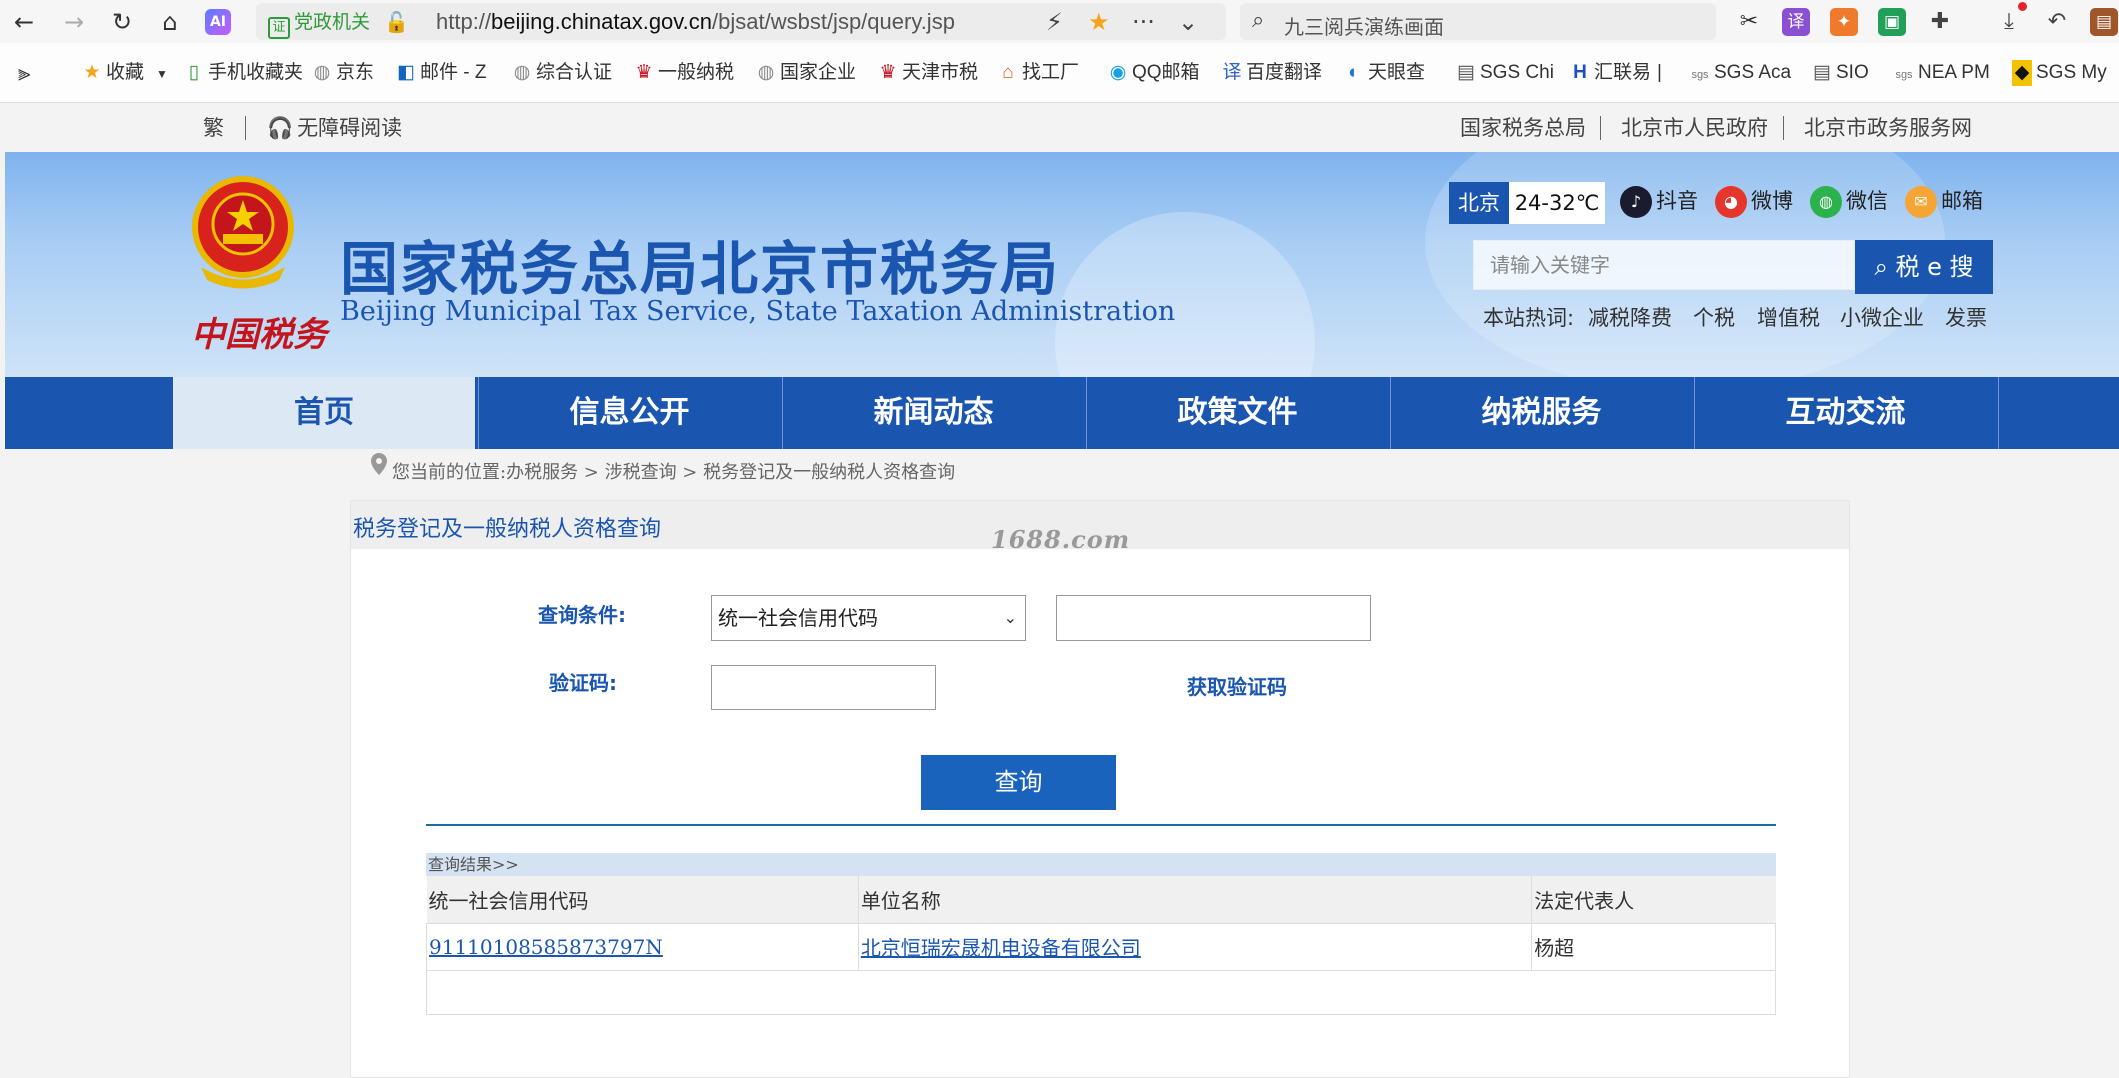  Describe the element at coordinates (1616, 73) in the screenshot. I see `bookmark-item: H 汇联易 |` at that location.